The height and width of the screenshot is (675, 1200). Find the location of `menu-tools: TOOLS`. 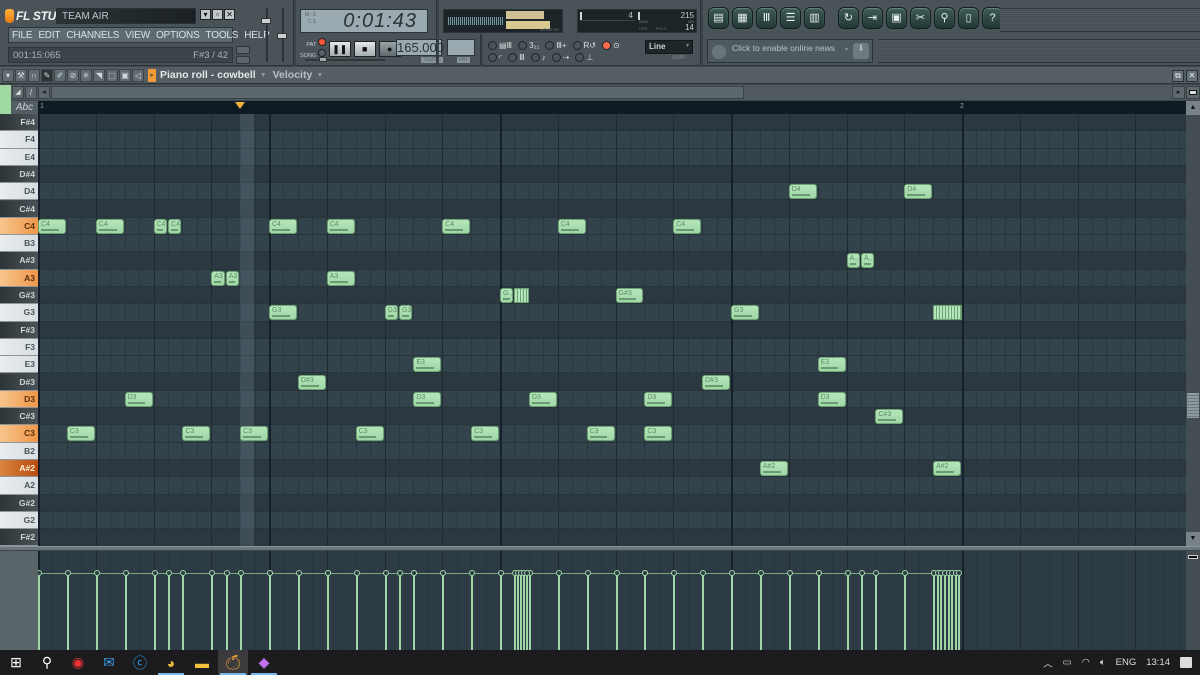

menu-tools: TOOLS is located at coordinates (222, 35).